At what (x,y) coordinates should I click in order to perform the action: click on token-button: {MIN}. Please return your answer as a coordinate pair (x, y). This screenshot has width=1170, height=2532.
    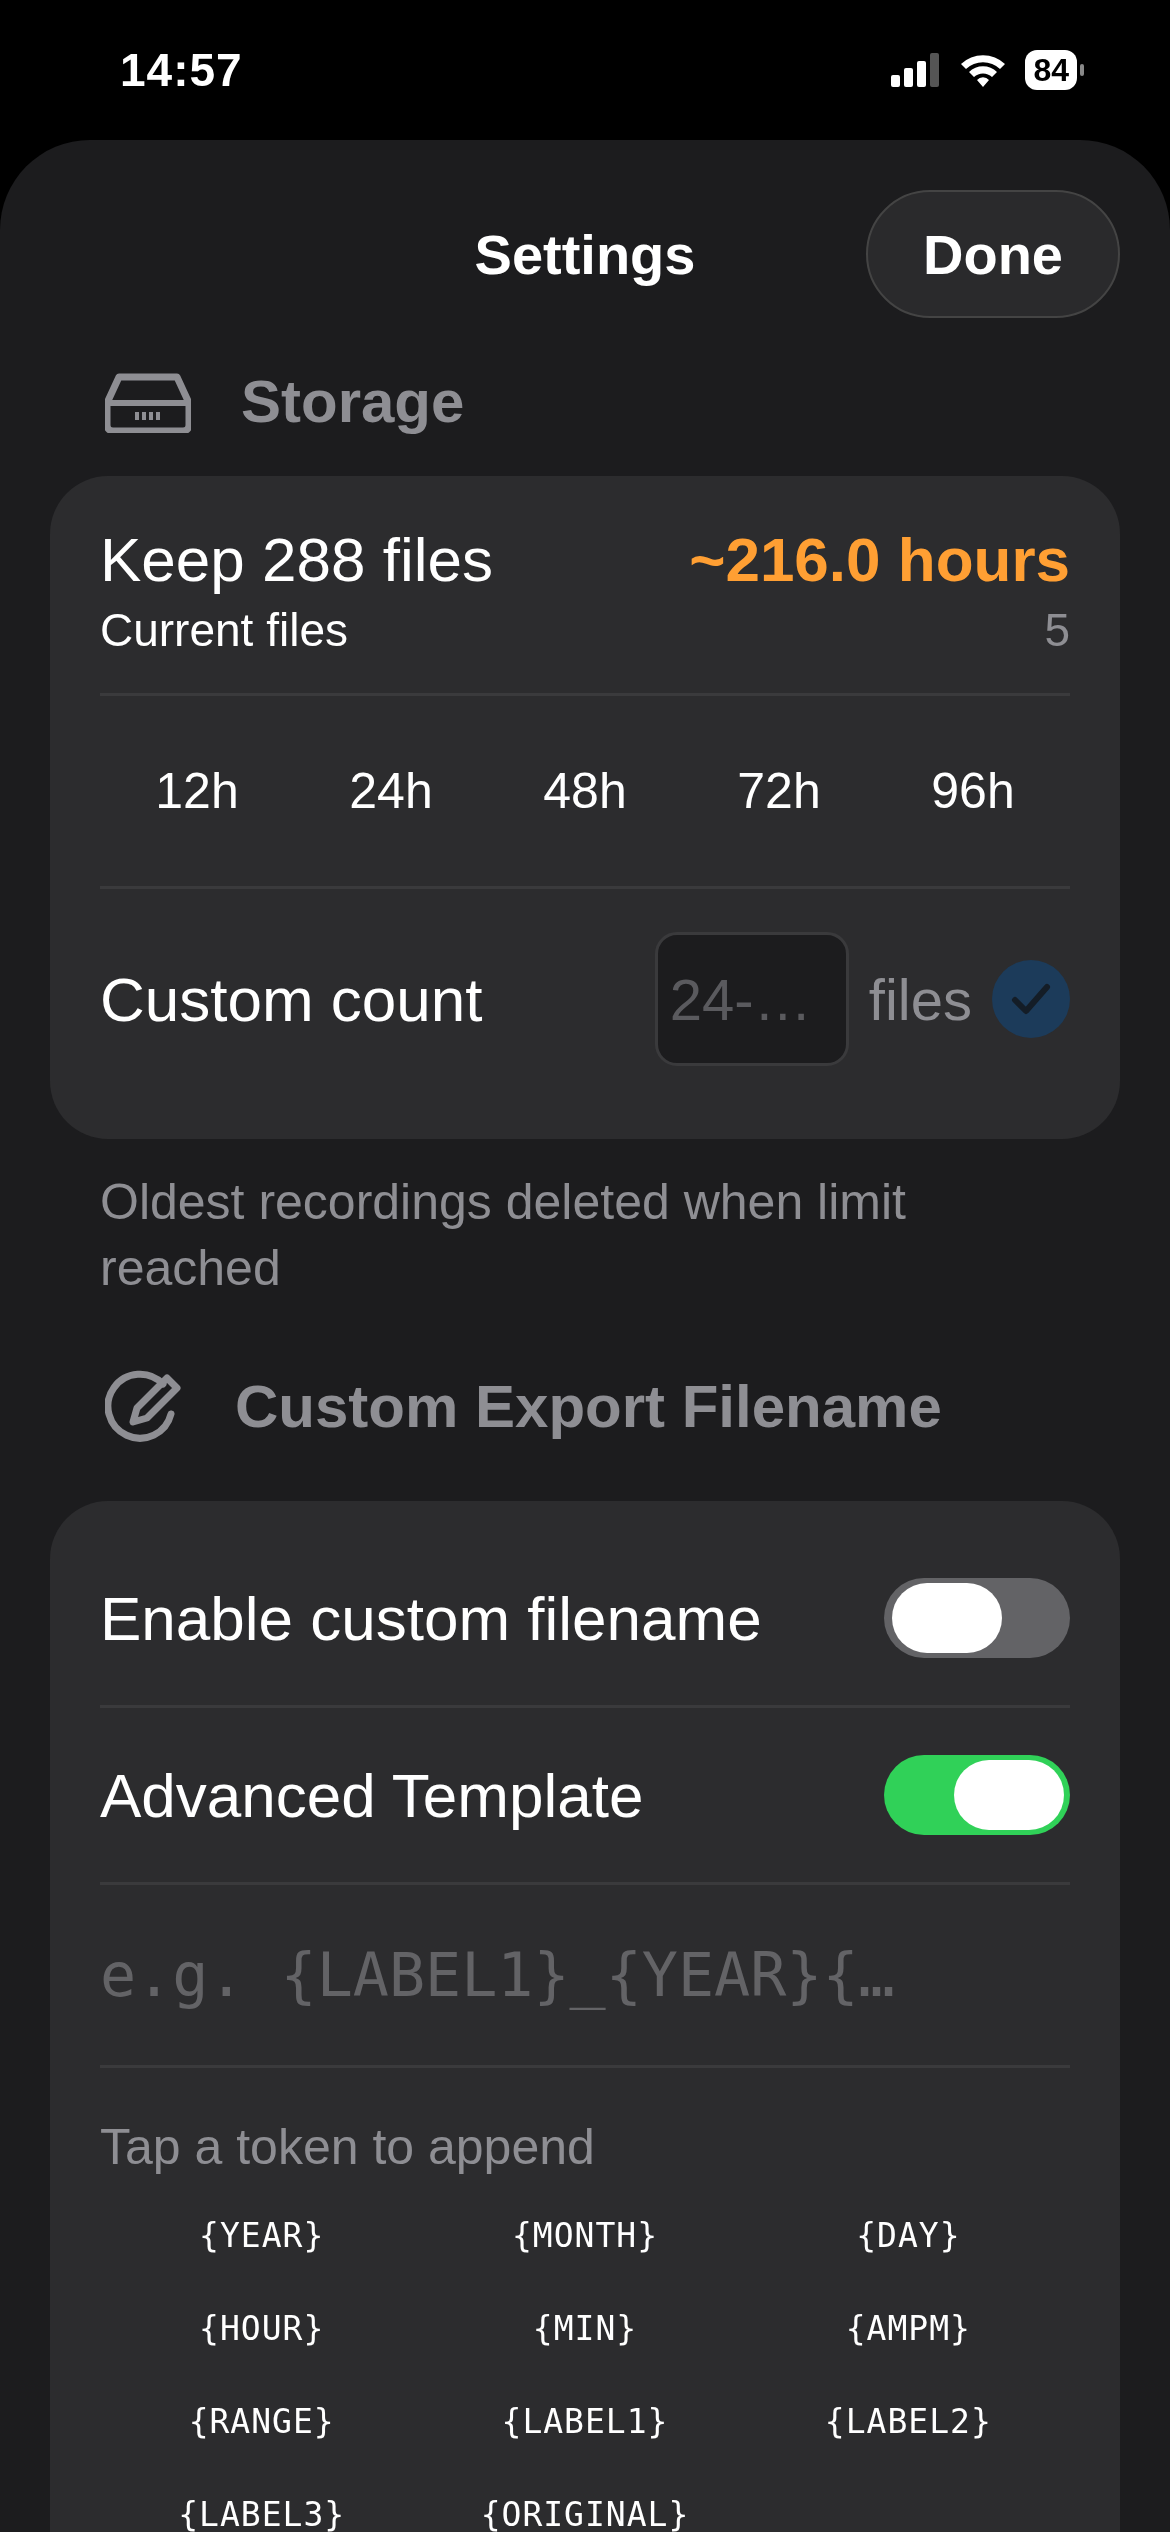
    Looking at the image, I should click on (585, 2328).